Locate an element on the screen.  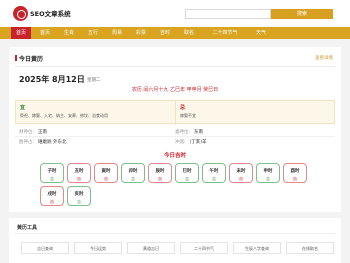
hour-card: 寅时 凶 is located at coordinates (106, 173).